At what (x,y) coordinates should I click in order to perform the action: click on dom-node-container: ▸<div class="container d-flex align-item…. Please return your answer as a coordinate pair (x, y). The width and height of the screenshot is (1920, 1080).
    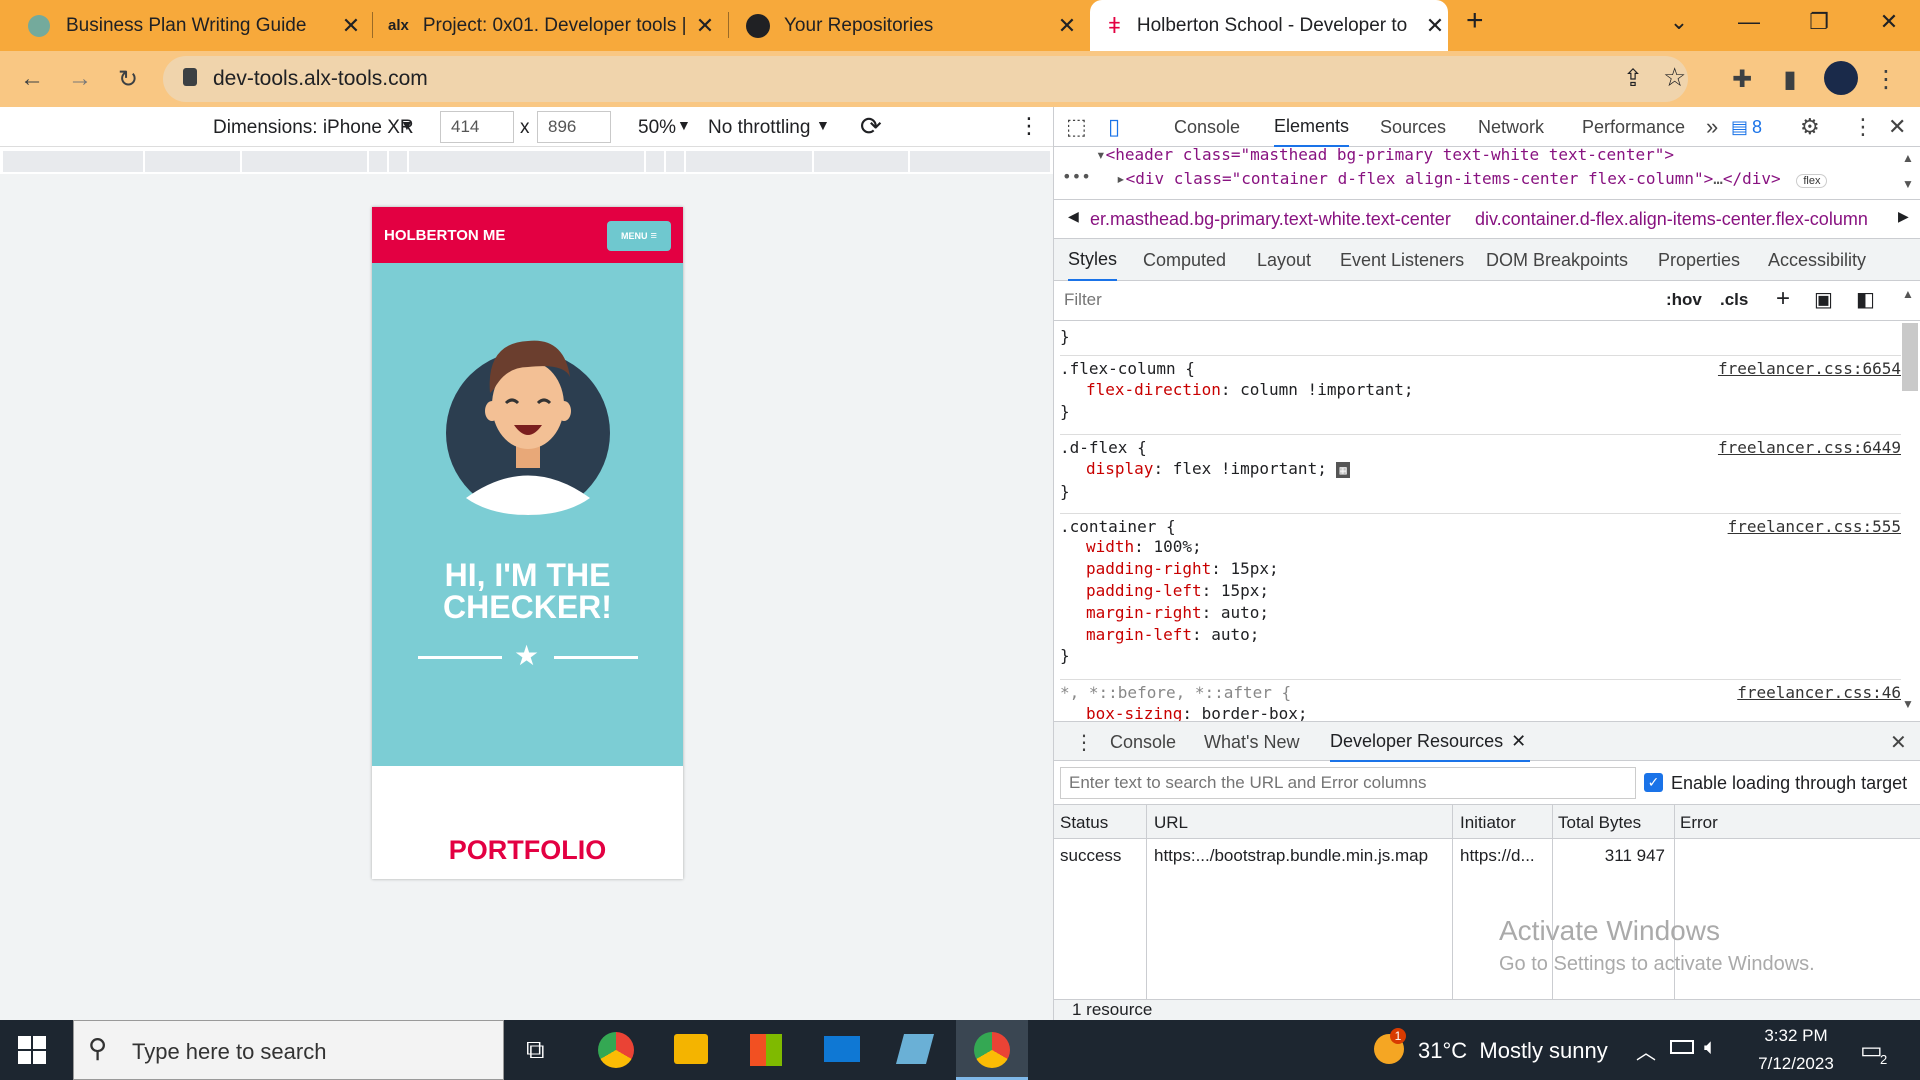
    Looking at the image, I should click on (1472, 178).